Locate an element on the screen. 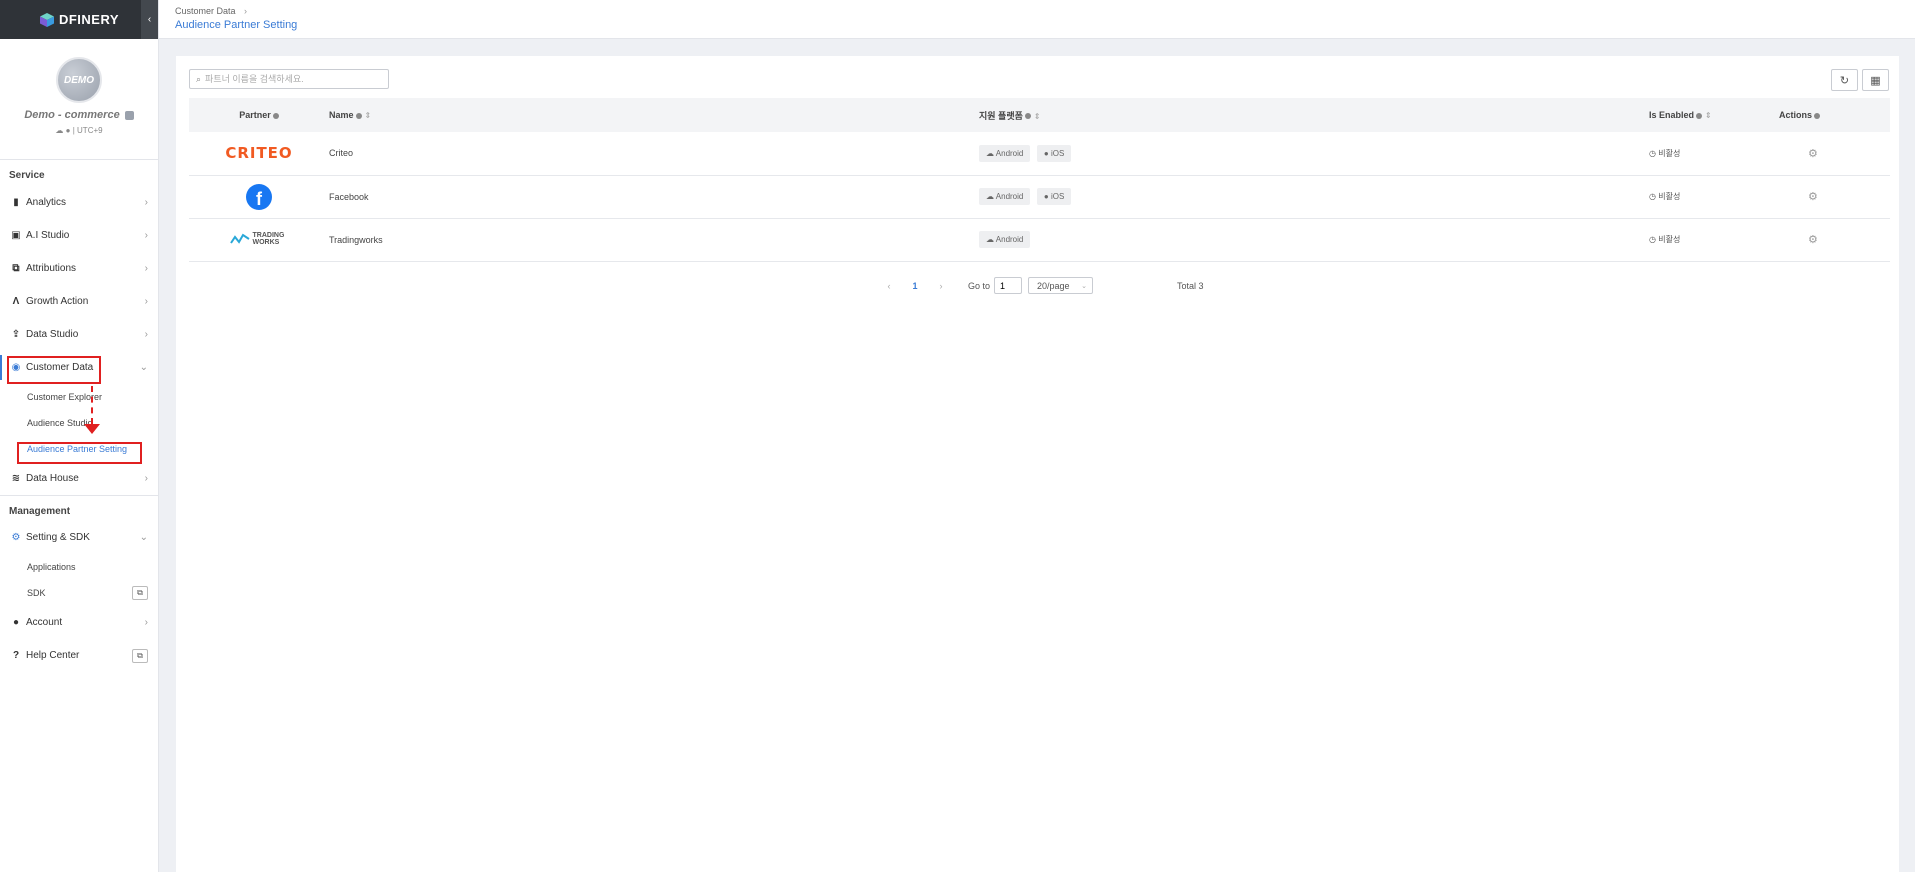  annotation-arrow-head is located at coordinates (92, 429).